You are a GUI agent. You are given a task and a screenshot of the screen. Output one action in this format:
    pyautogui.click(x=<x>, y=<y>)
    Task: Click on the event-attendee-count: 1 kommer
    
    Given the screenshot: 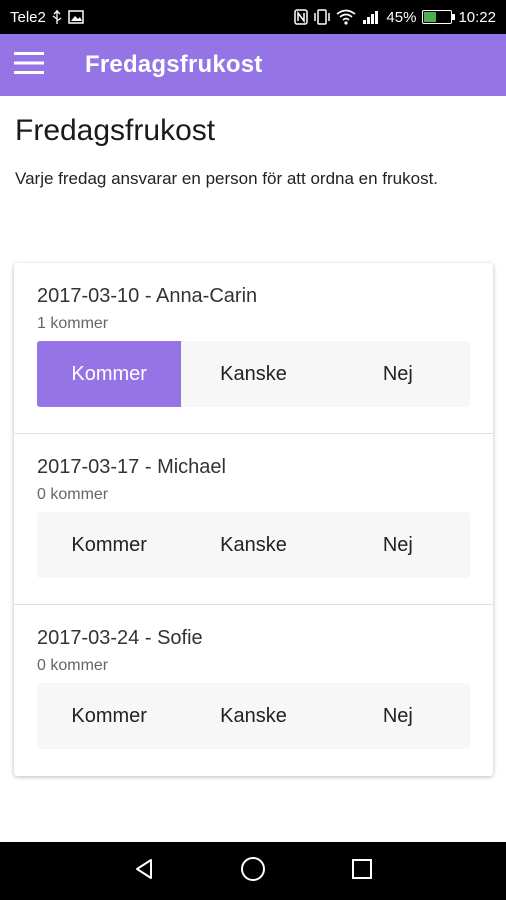 What is the action you would take?
    pyautogui.click(x=73, y=323)
    